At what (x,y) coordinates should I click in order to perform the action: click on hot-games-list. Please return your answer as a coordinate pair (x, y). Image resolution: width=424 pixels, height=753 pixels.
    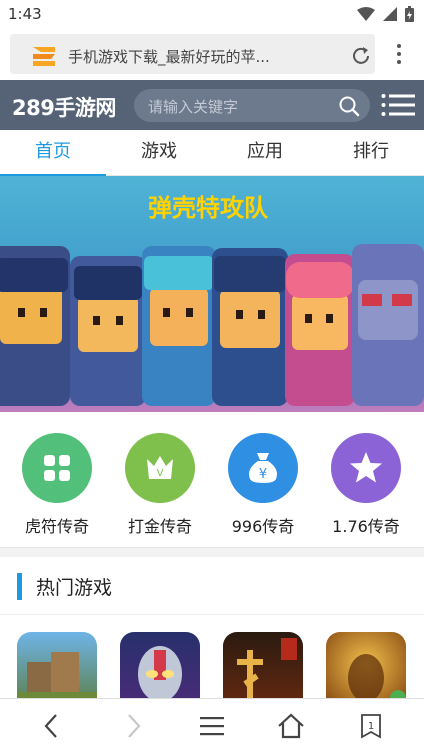
    Looking at the image, I should click on (212, 657).